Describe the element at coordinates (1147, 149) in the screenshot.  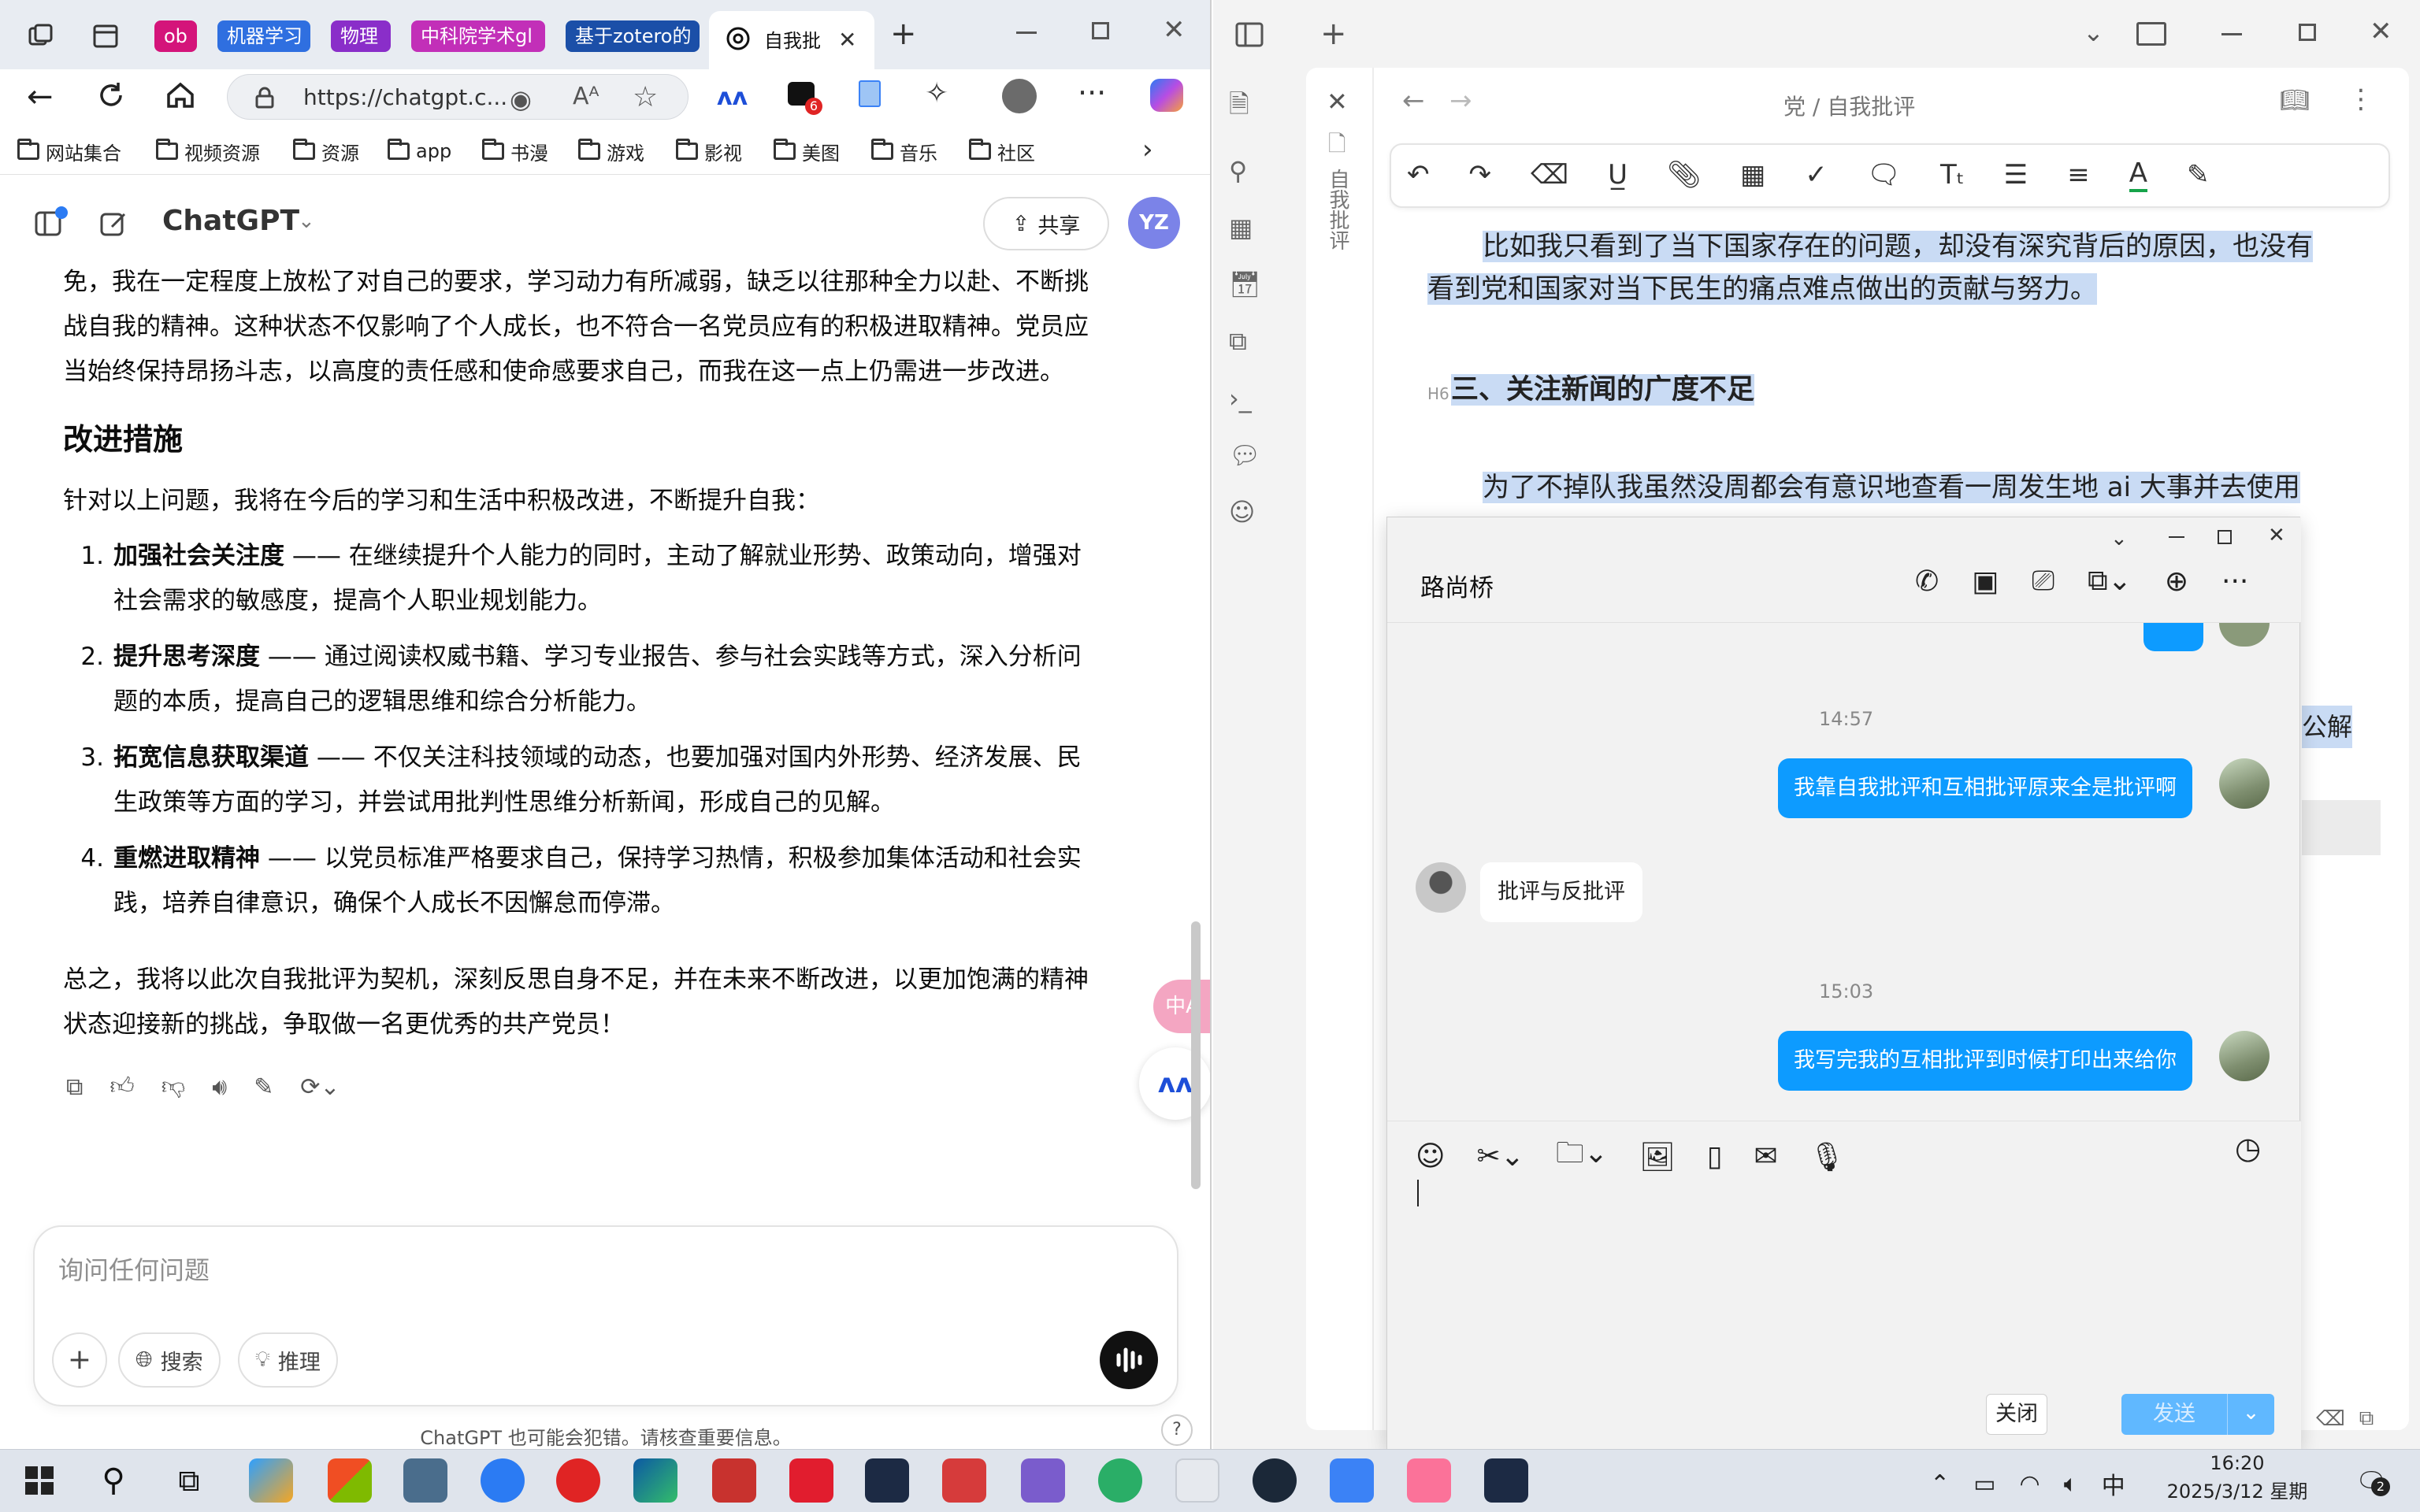
I see `chevron-right-icon: ›` at that location.